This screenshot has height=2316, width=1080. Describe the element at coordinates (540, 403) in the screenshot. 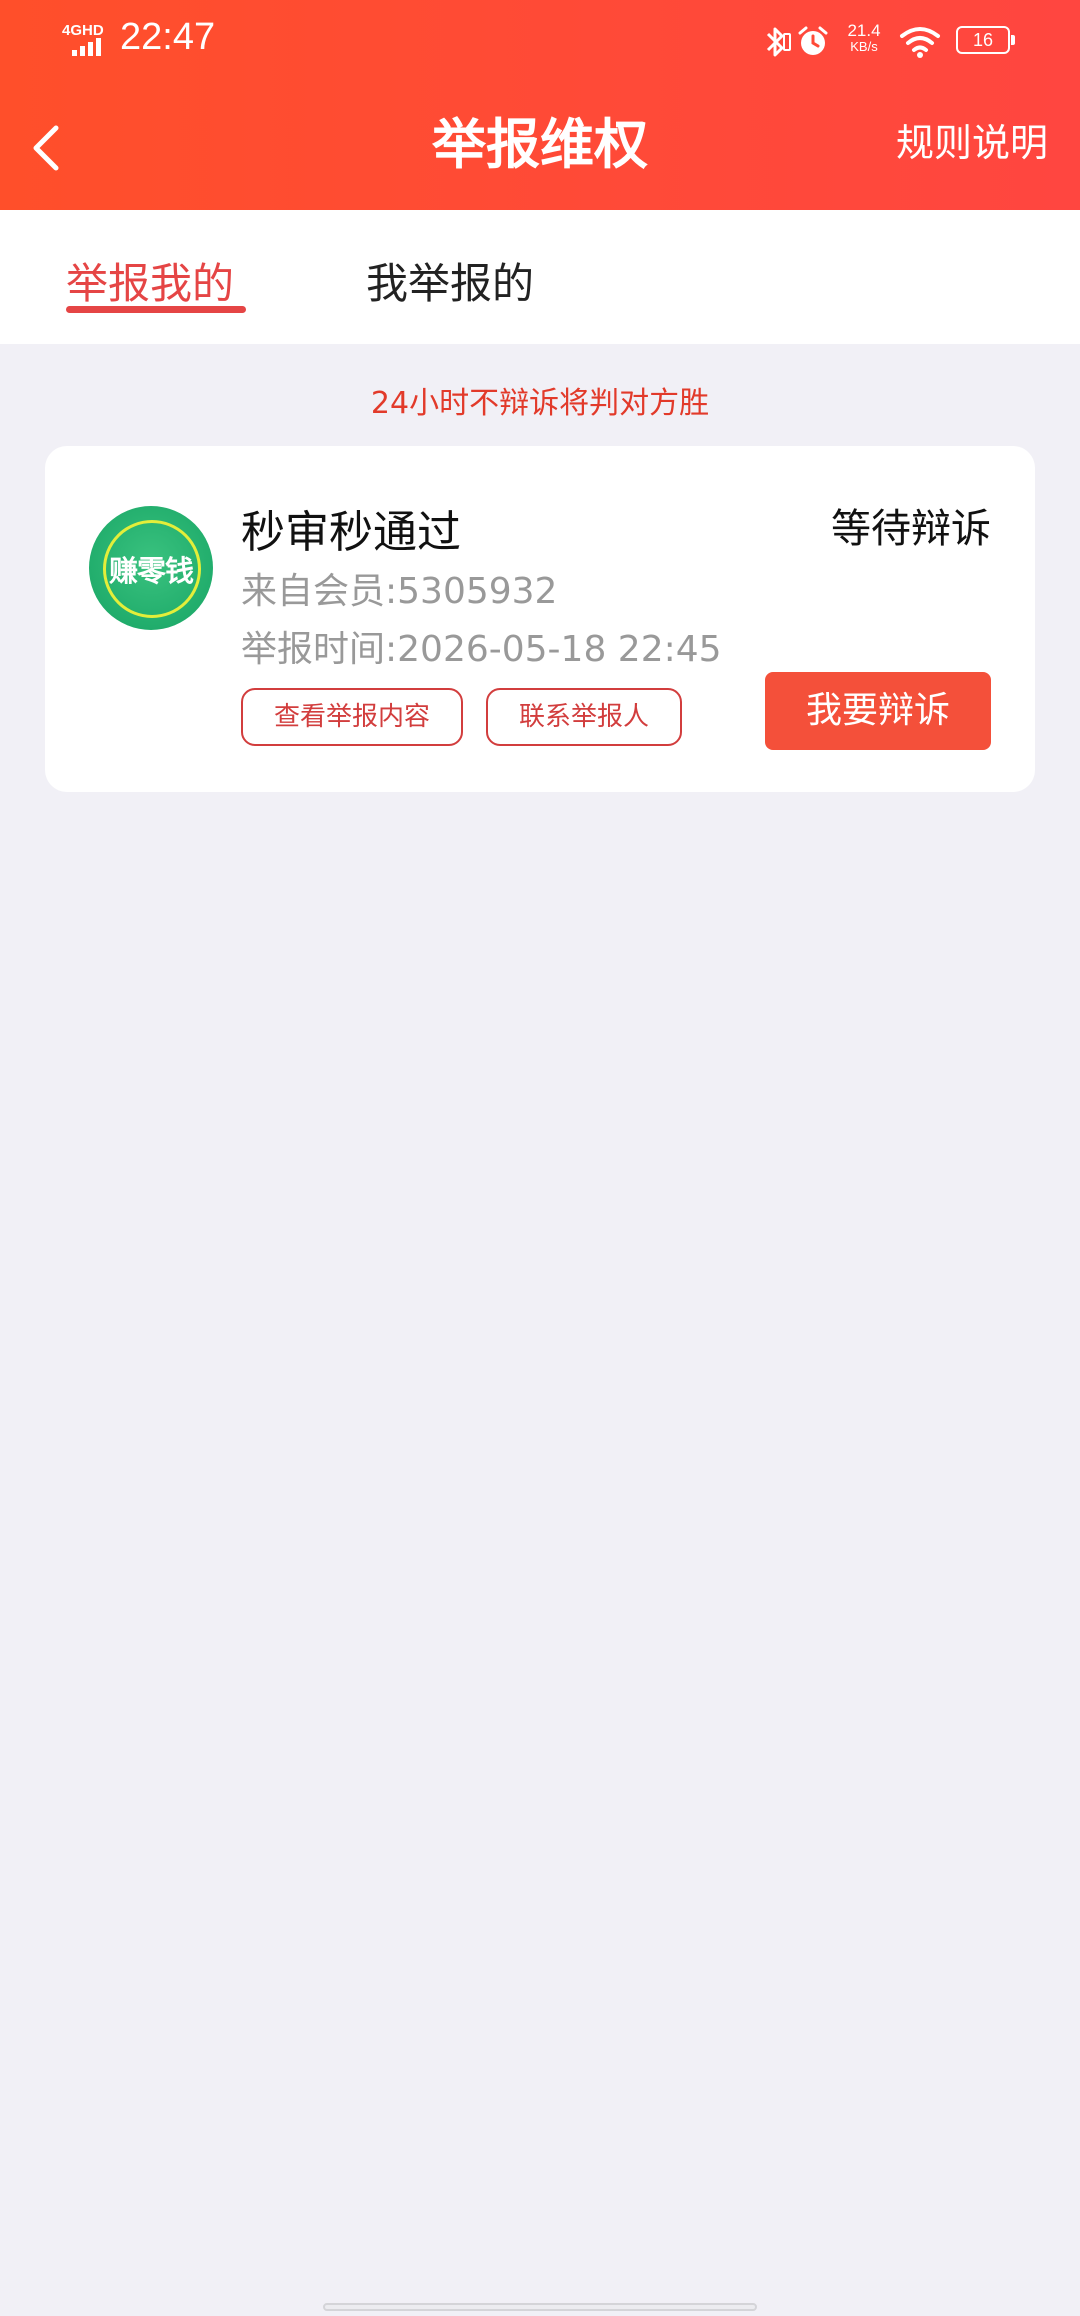

I see `notice-text: 24小时不辩诉将判对方胜` at that location.